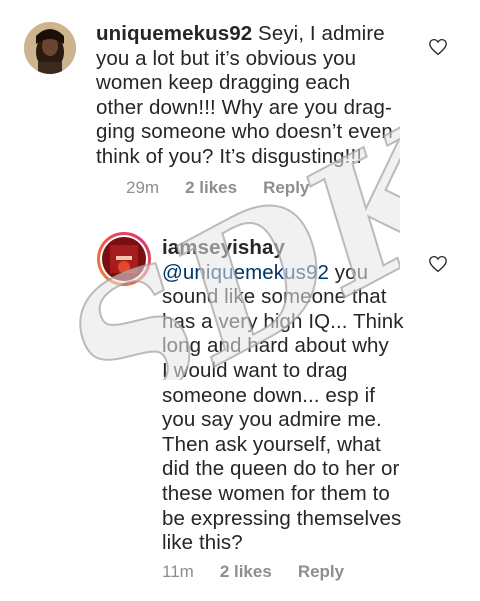 Image resolution: width=480 pixels, height=601 pixels. What do you see at coordinates (348, 272) in the screenshot?
I see `comment-line: you` at bounding box center [348, 272].